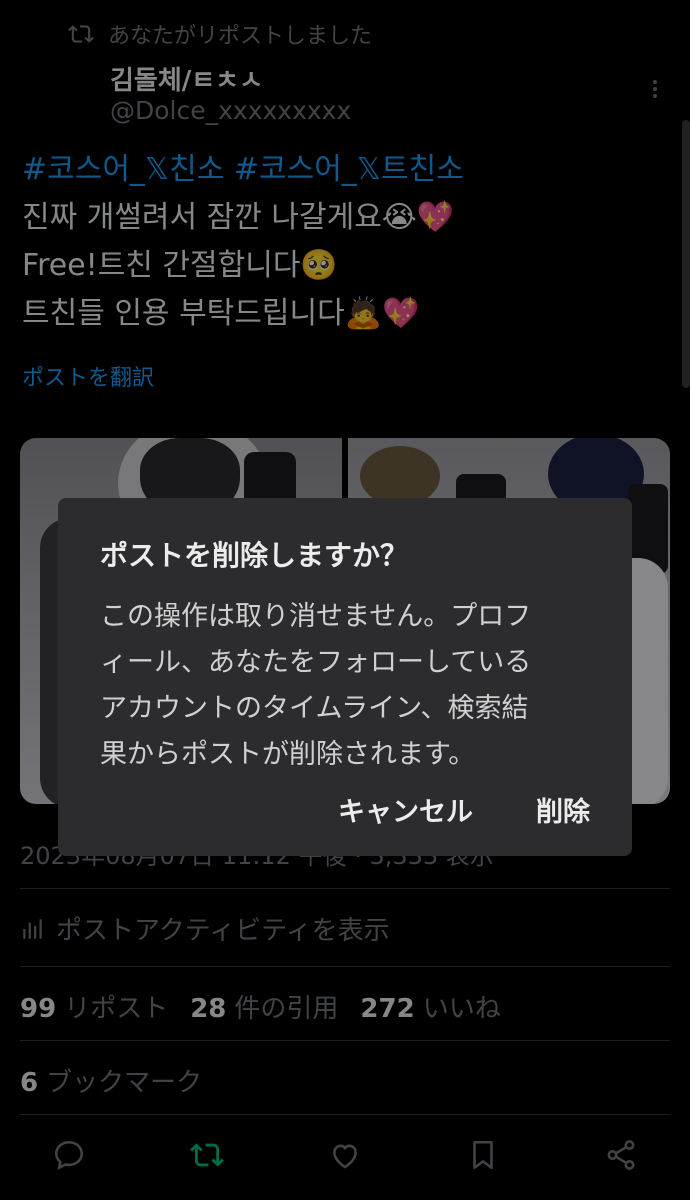  What do you see at coordinates (288, 754) in the screenshot?
I see `dialog-message-line: 果からポストが削除されます。` at bounding box center [288, 754].